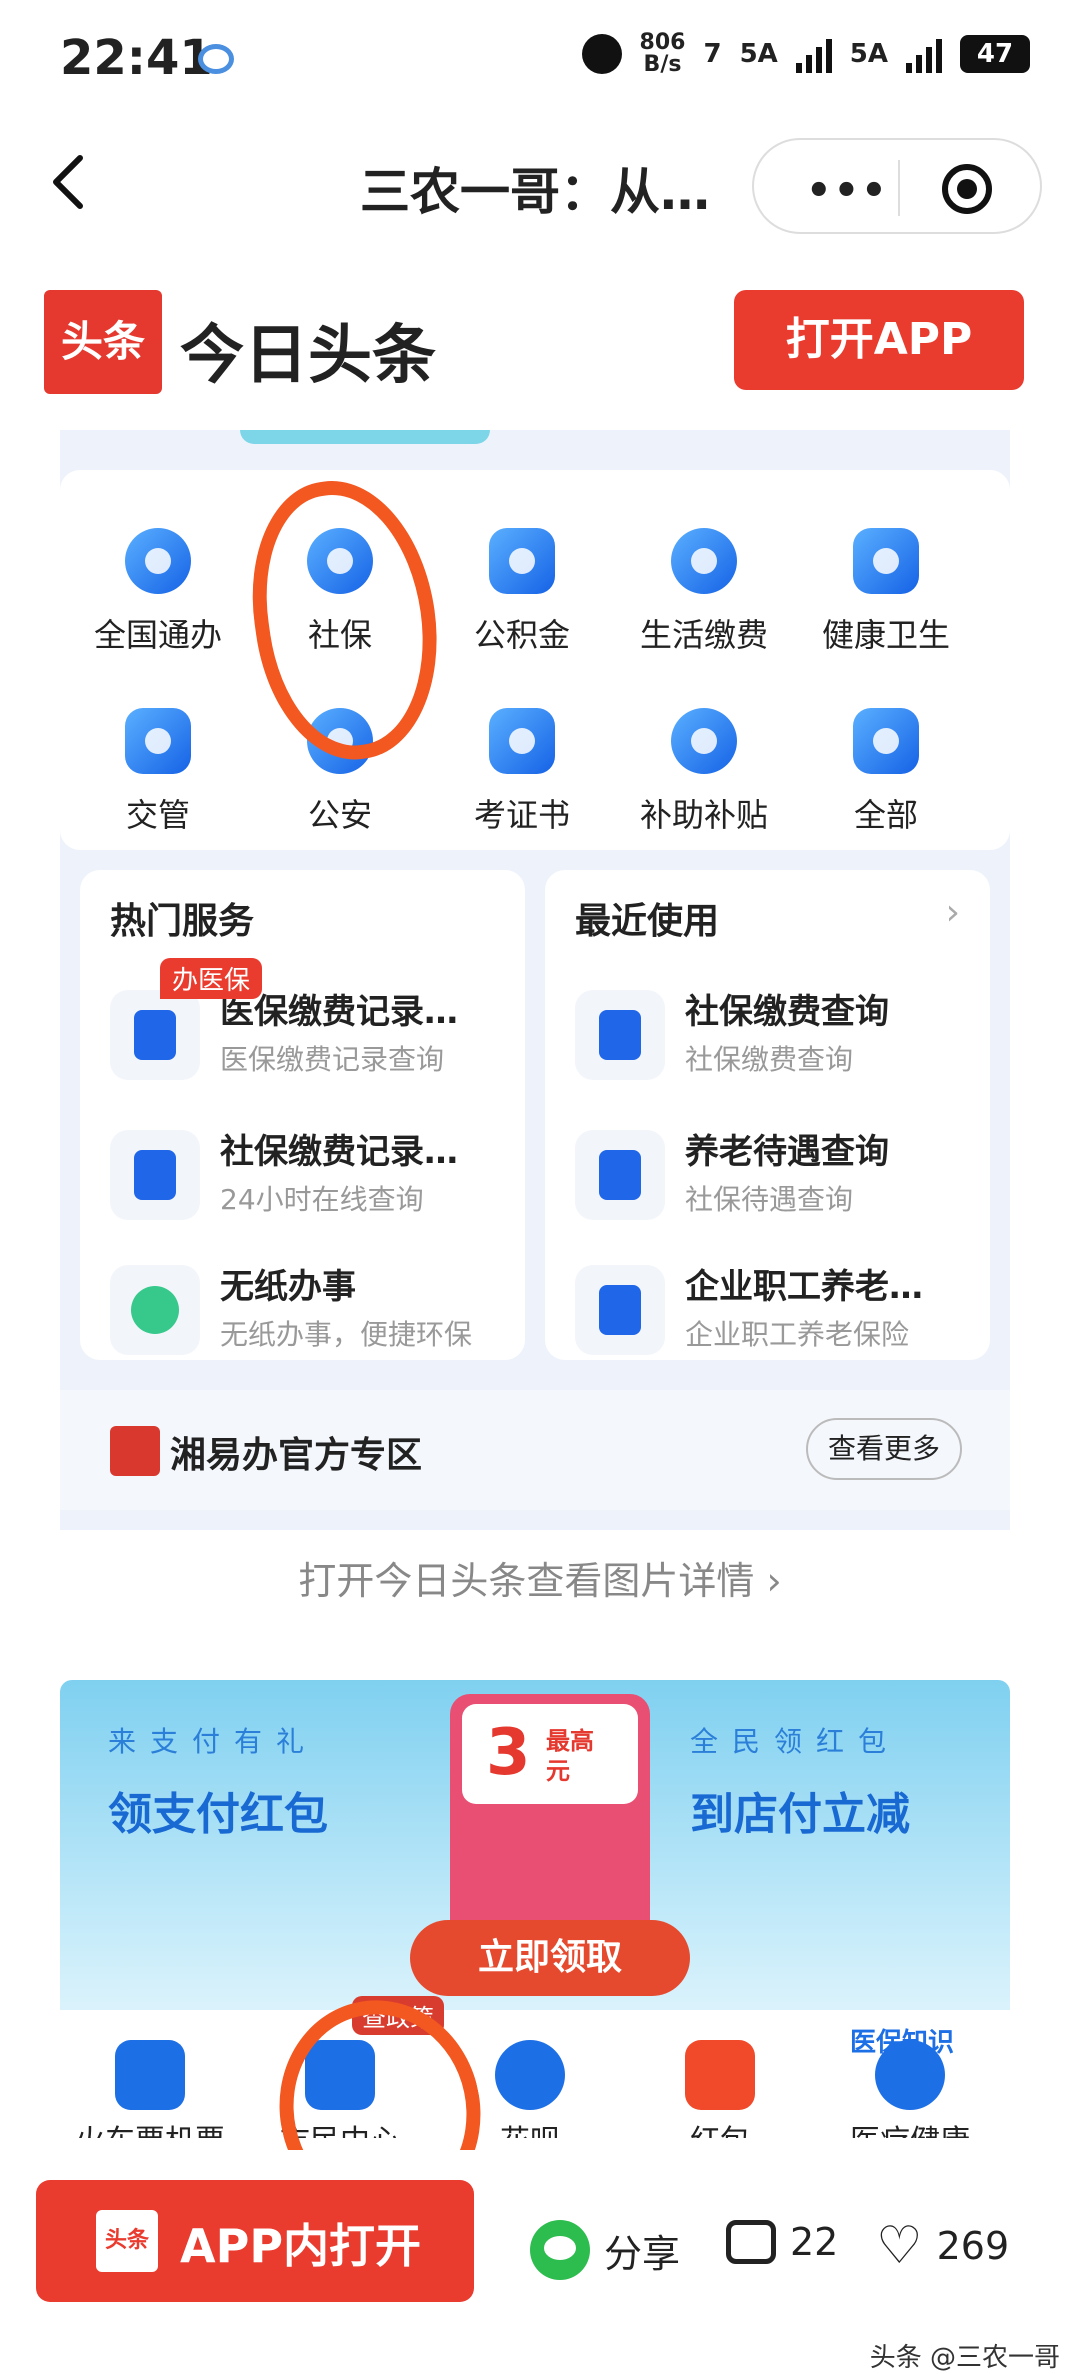 The width and height of the screenshot is (1080, 2374). I want to click on open-image-hint: 打开今日头条查看图片详情 ›, so click(540, 1577).